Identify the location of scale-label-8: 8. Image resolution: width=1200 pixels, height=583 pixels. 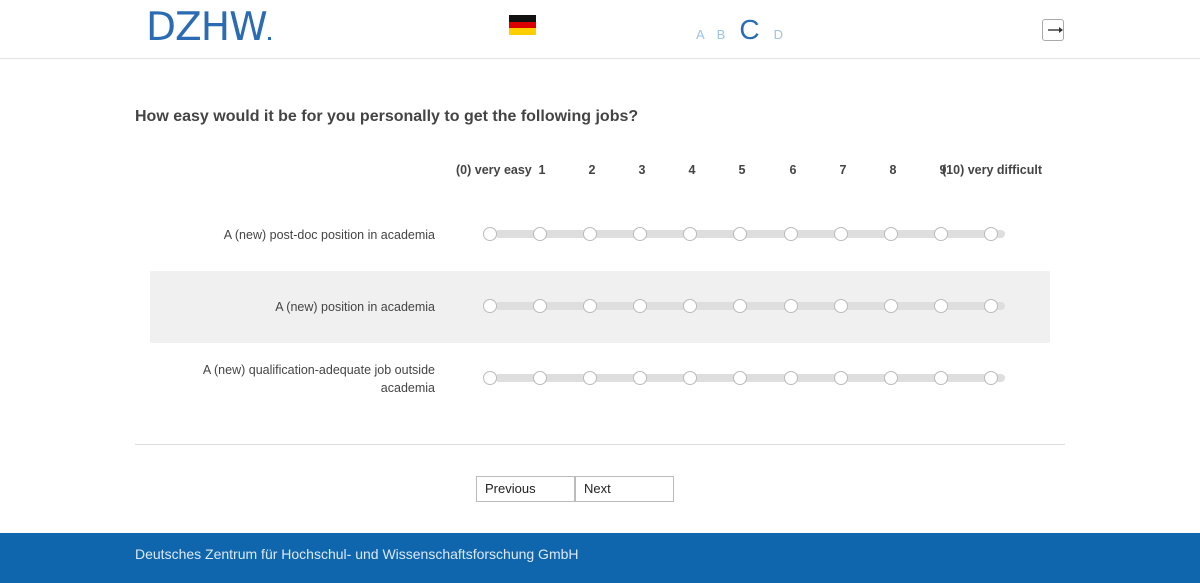
(893, 170).